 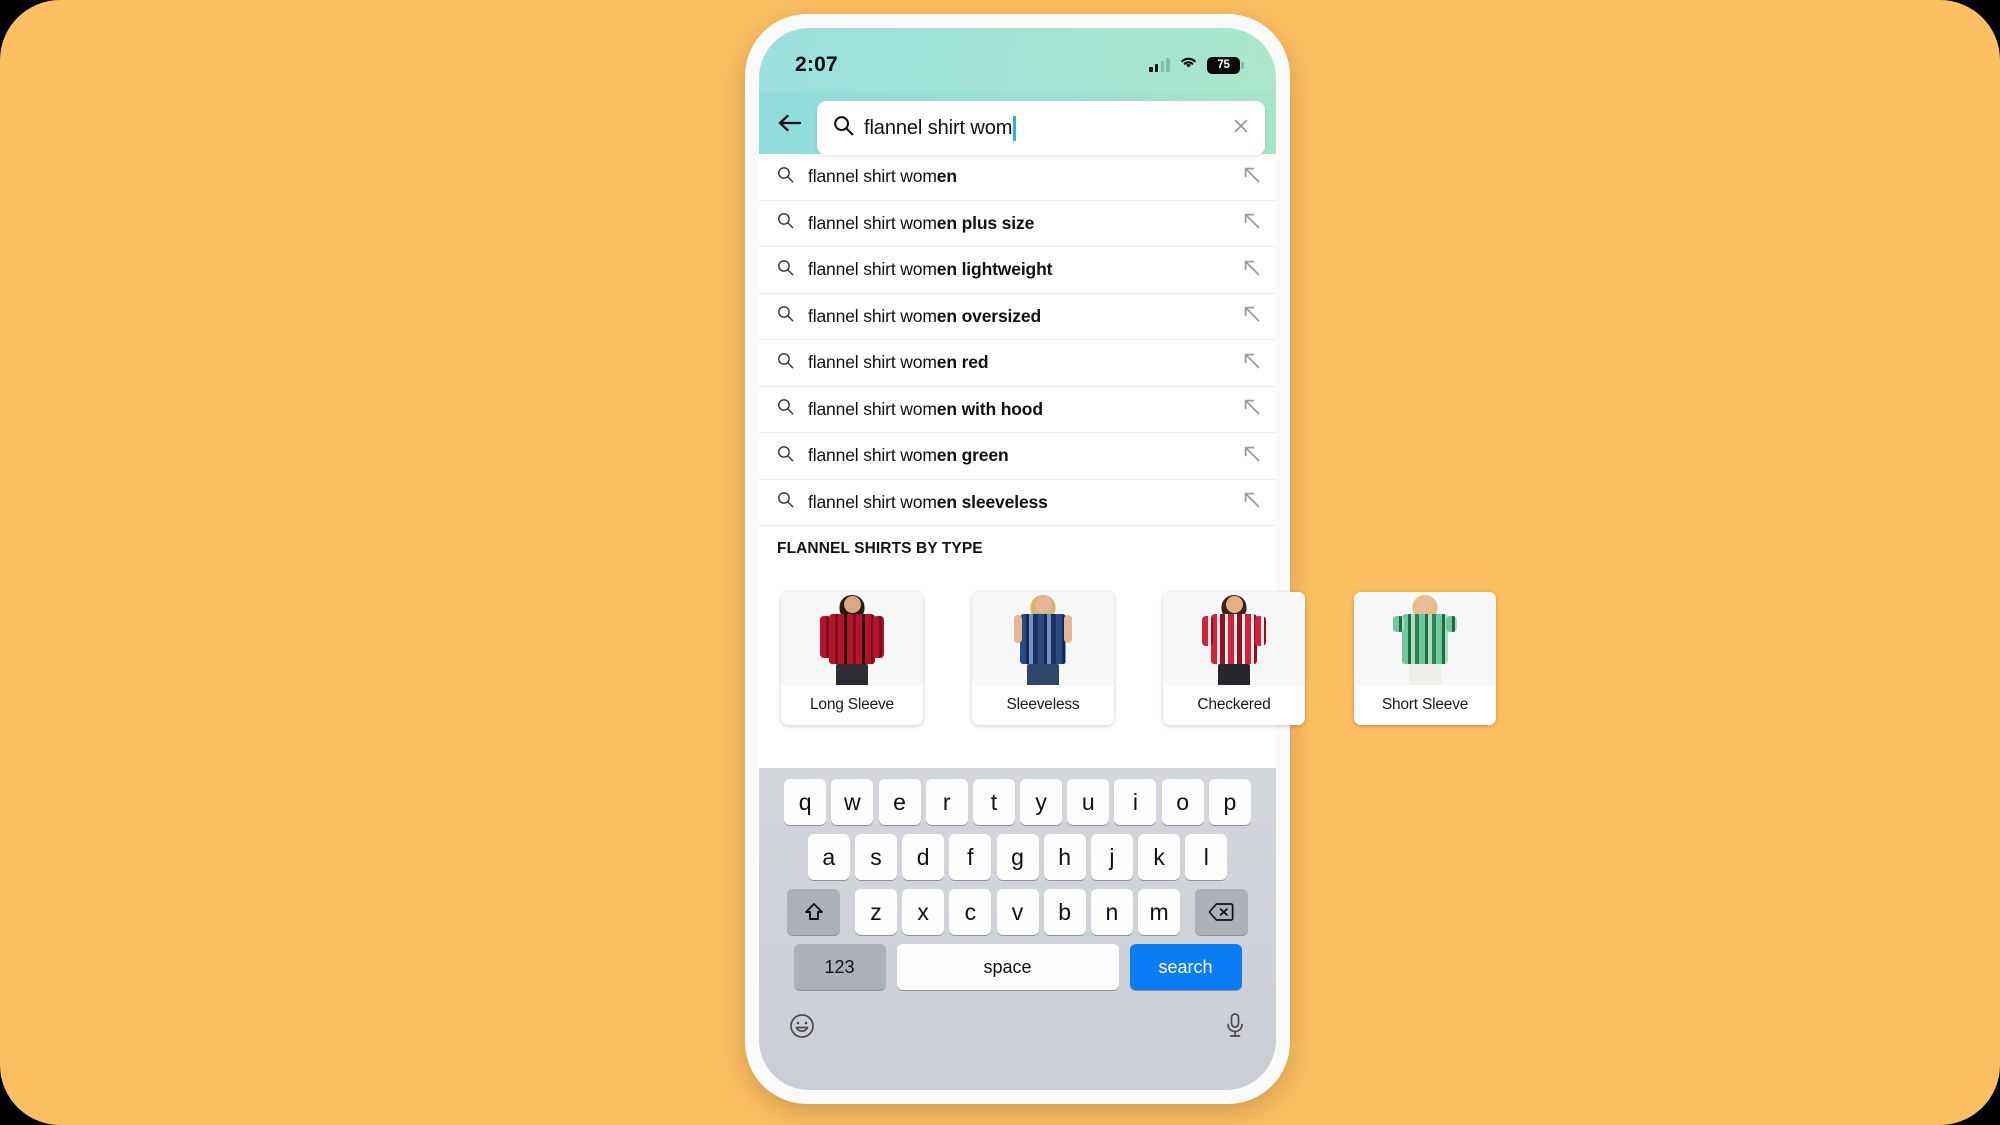 What do you see at coordinates (1235, 1028) in the screenshot?
I see `microphone-icon` at bounding box center [1235, 1028].